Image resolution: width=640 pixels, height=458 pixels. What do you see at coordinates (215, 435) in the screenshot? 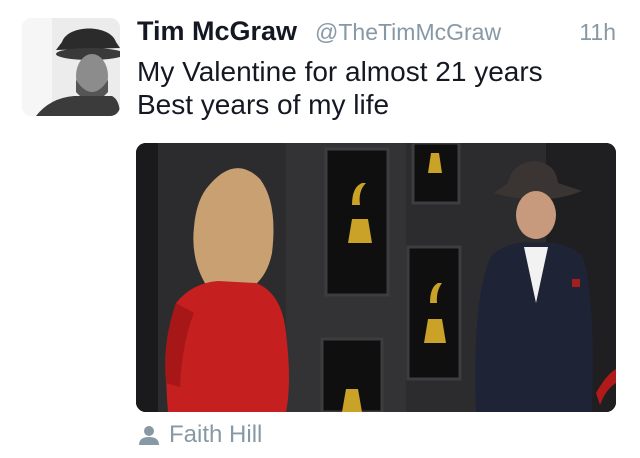
I see `tagged-user: Faith Hill` at bounding box center [215, 435].